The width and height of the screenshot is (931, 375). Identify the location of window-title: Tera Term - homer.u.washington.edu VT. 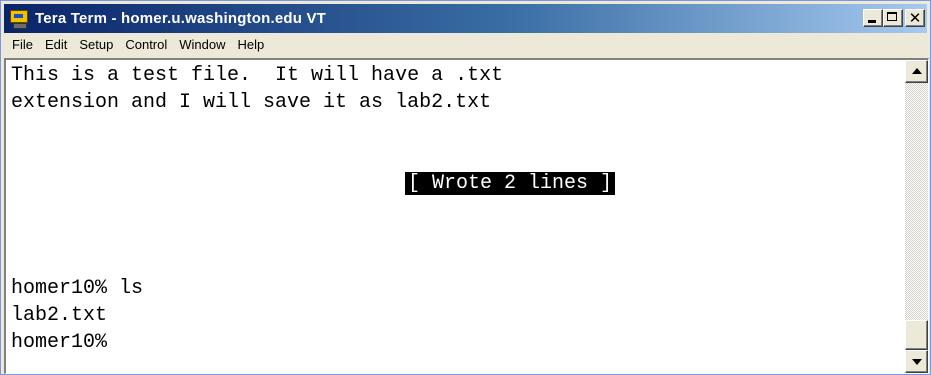
(181, 18).